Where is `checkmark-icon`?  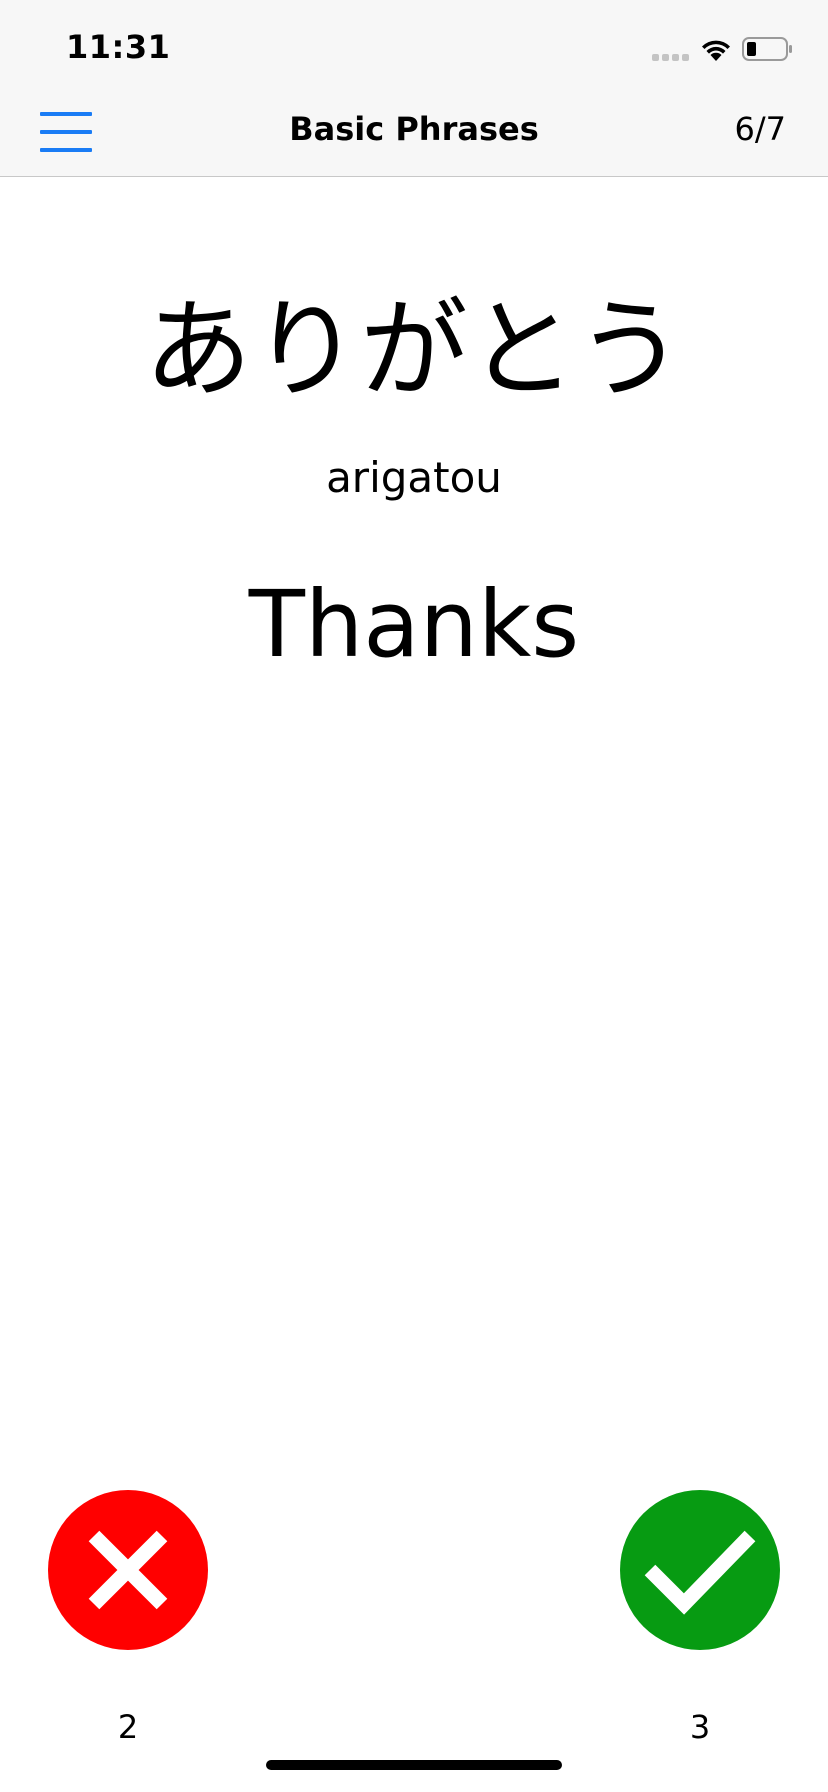
checkmark-icon is located at coordinates (700, 1570).